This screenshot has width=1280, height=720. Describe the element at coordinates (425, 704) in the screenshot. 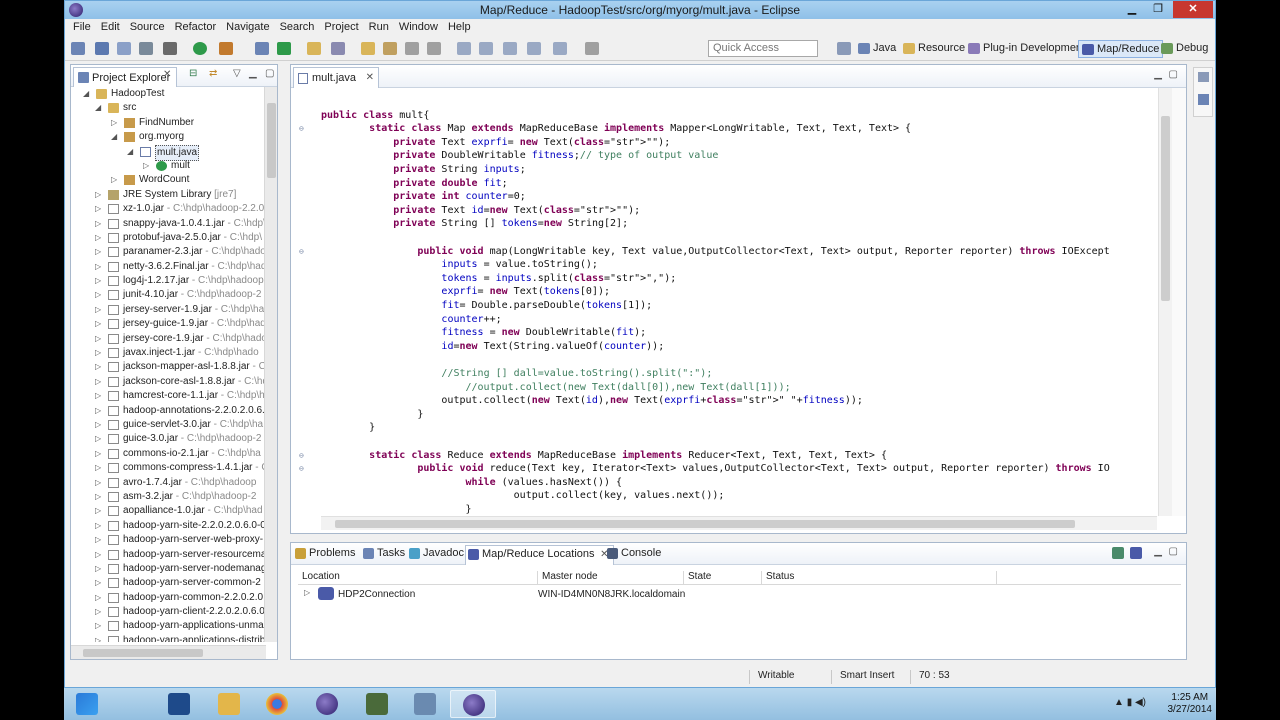

I see `taskbar-notepad` at that location.